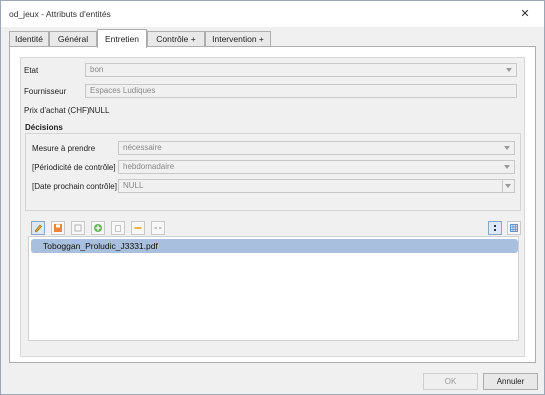 This screenshot has width=545, height=395. What do you see at coordinates (74, 186) in the screenshot?
I see `date-label: [Date prochain contrôle]` at bounding box center [74, 186].